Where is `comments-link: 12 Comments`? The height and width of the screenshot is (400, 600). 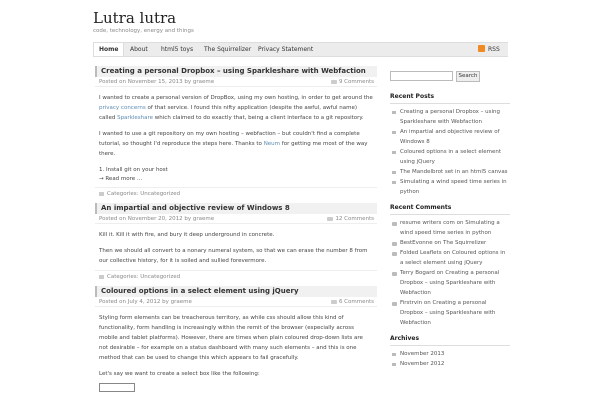
comments-link: 12 Comments is located at coordinates (350, 219).